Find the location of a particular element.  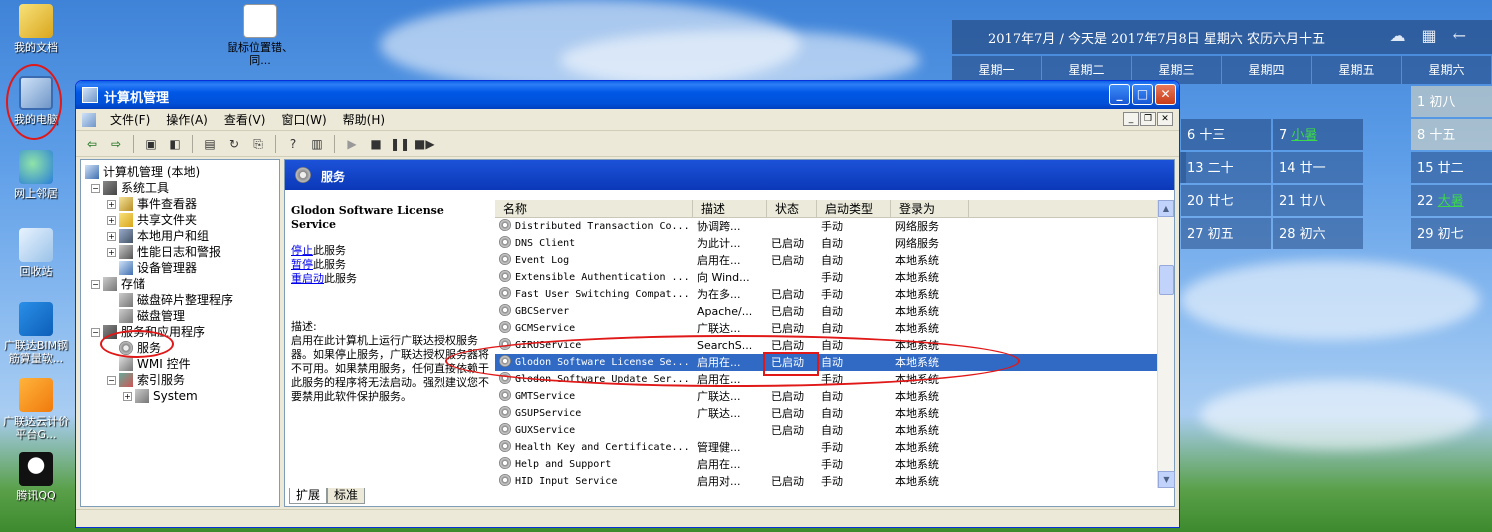

pause-service-link: 暂停 is located at coordinates (302, 264).